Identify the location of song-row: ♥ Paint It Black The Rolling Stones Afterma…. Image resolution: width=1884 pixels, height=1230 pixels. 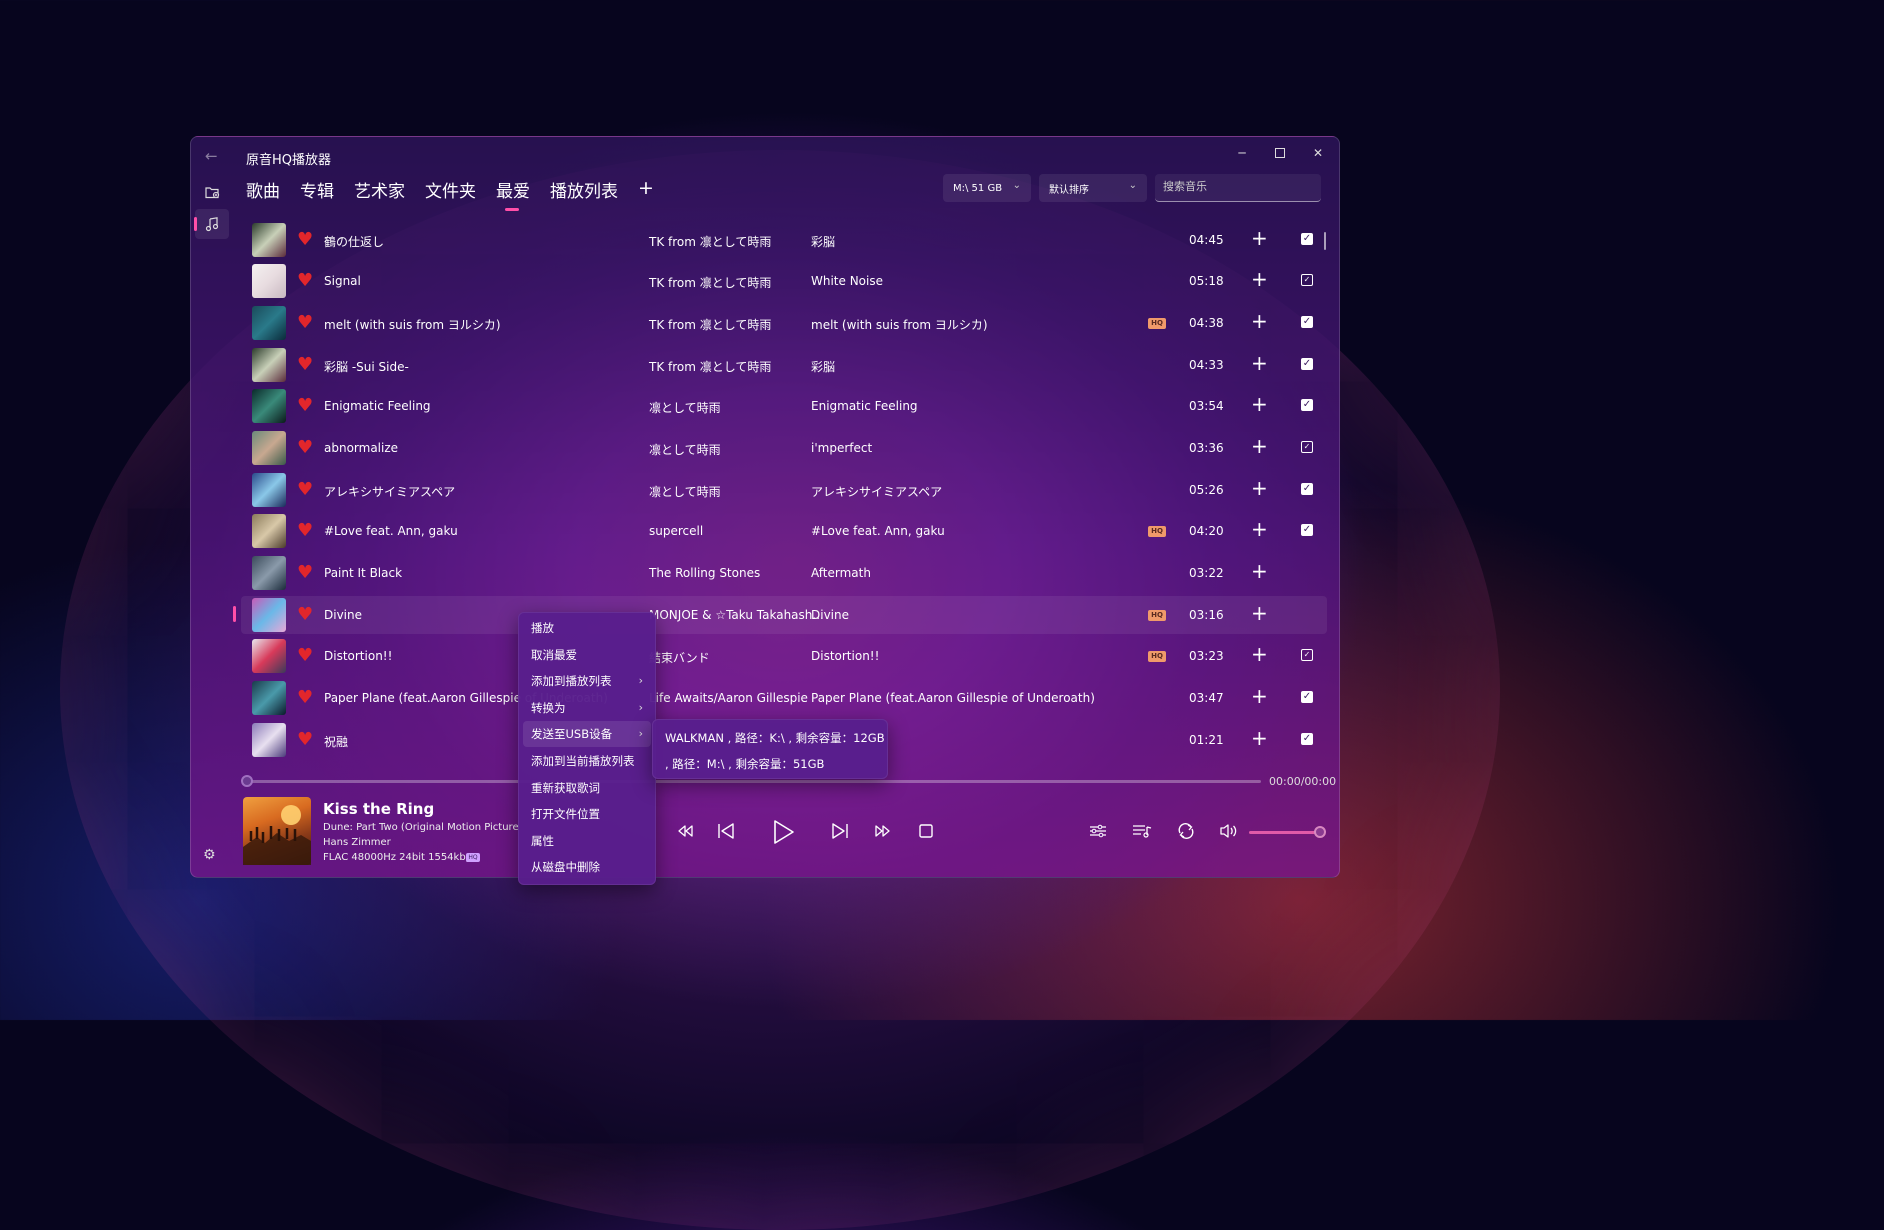
(784, 573).